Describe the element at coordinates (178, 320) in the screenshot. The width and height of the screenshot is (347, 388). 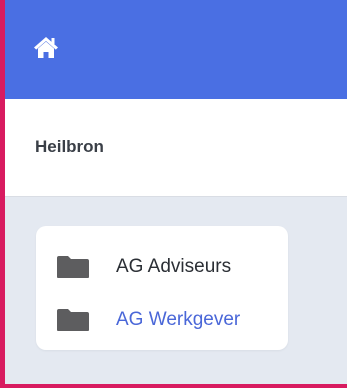
I see `folder-link-label: AG Werkgever` at that location.